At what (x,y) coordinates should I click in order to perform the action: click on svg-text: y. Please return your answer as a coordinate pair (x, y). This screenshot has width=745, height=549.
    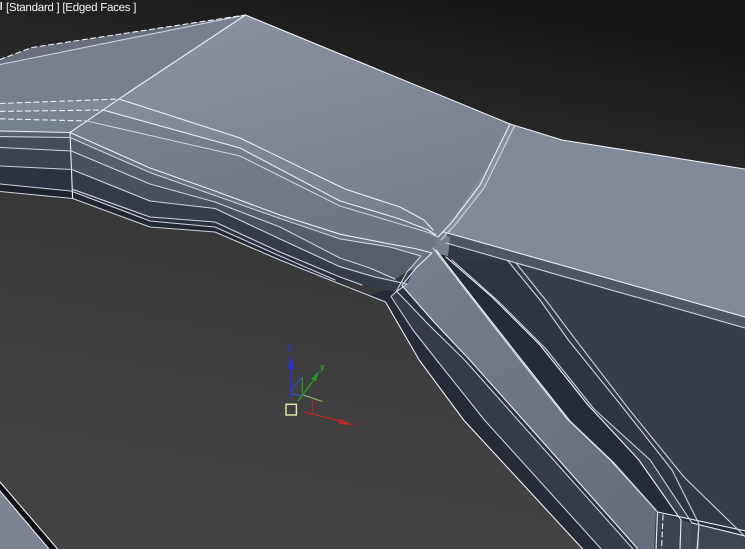
    Looking at the image, I should click on (322, 367).